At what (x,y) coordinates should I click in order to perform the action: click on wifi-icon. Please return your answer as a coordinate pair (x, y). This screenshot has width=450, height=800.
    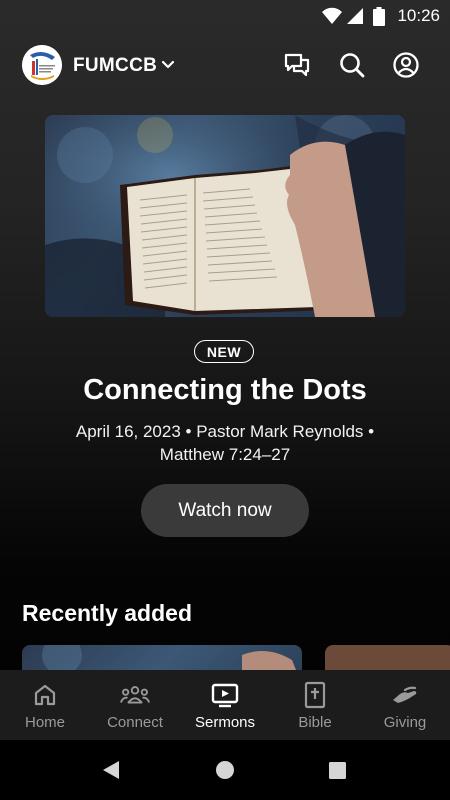
    Looking at the image, I should click on (332, 15).